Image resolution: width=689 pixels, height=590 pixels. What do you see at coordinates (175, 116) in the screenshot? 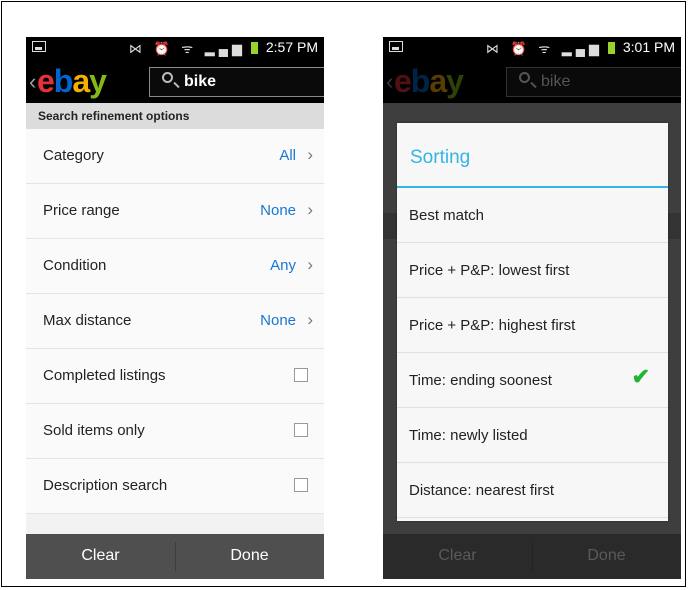
I see `section-header: Search refinement options` at bounding box center [175, 116].